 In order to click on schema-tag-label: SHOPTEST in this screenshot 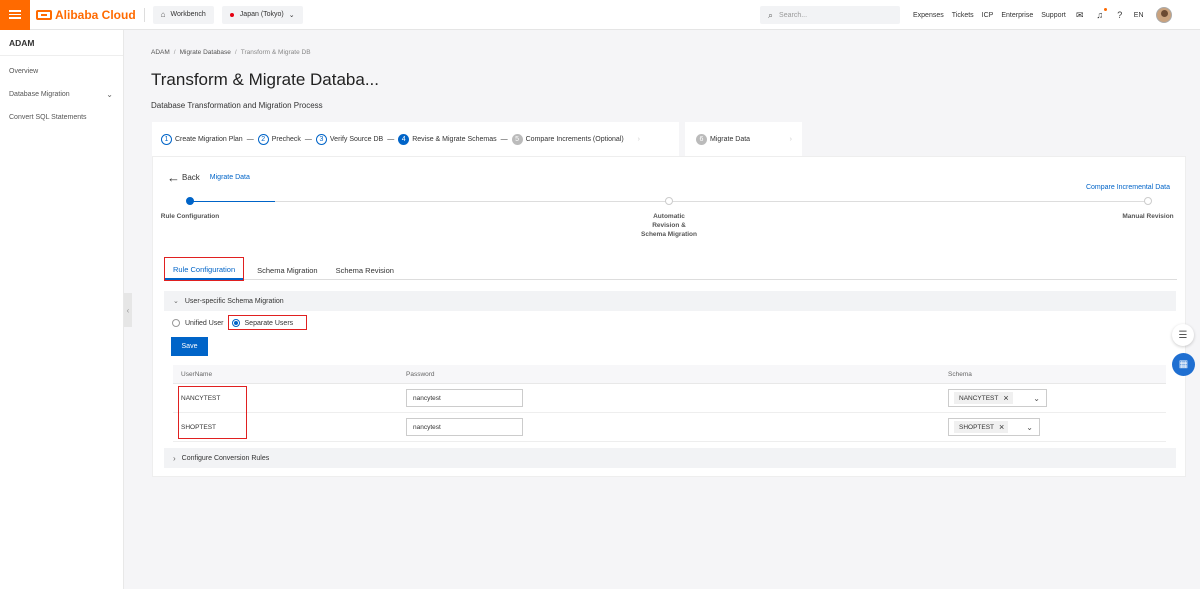, I will do `click(977, 427)`.